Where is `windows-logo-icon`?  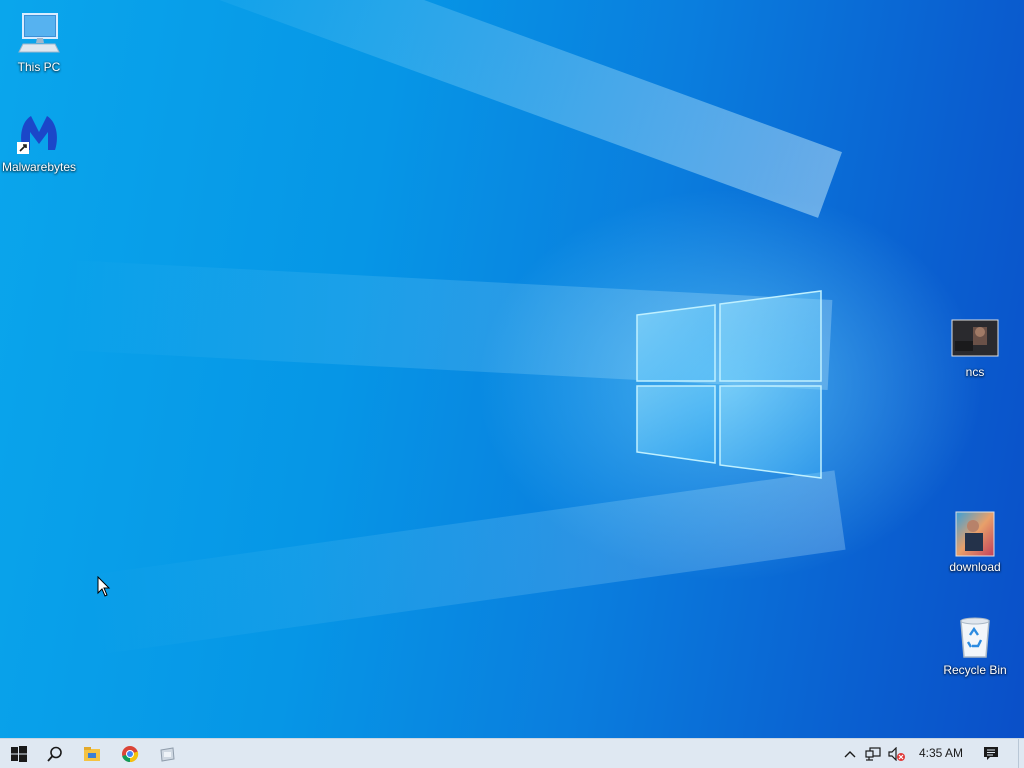 windows-logo-icon is located at coordinates (19, 753).